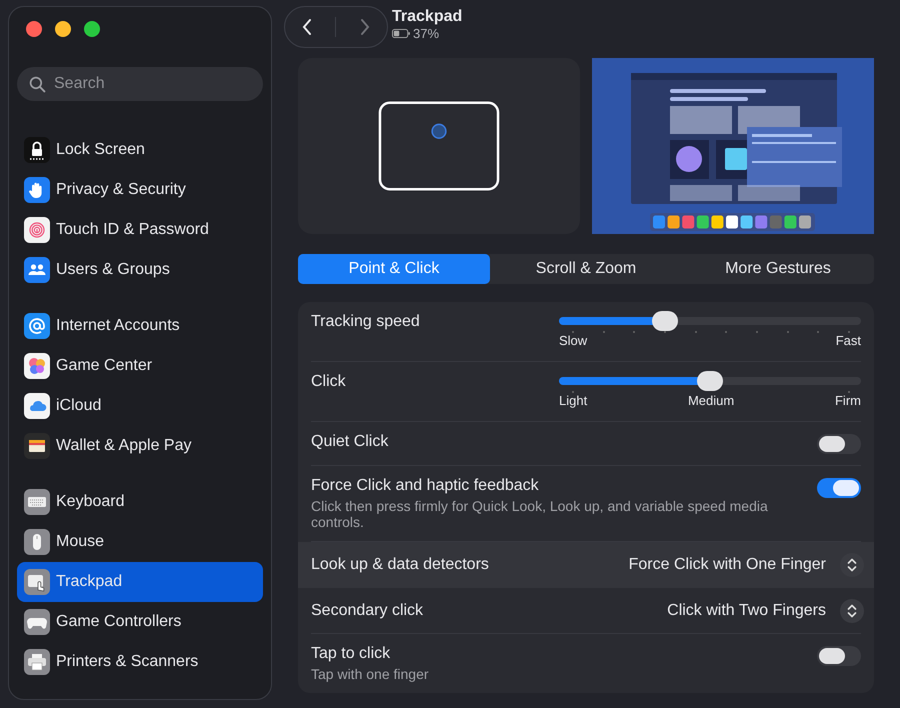 The image size is (900, 708). What do you see at coordinates (427, 17) in the screenshot?
I see `page-title: Trackpad` at bounding box center [427, 17].